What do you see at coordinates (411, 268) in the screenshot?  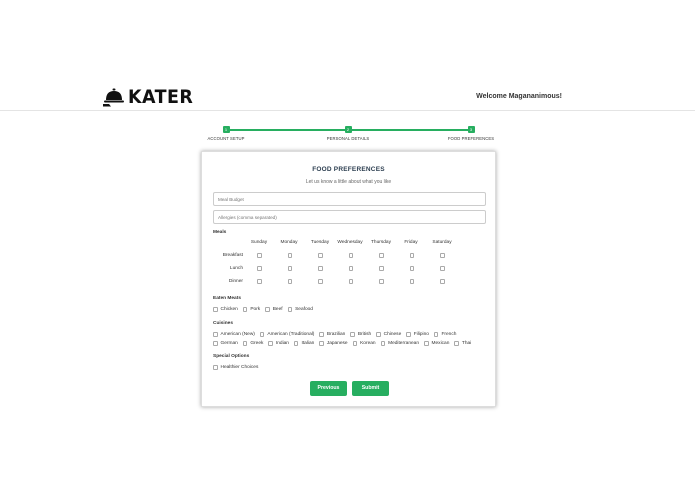 I see `meal-checkbox-lunch-friday` at bounding box center [411, 268].